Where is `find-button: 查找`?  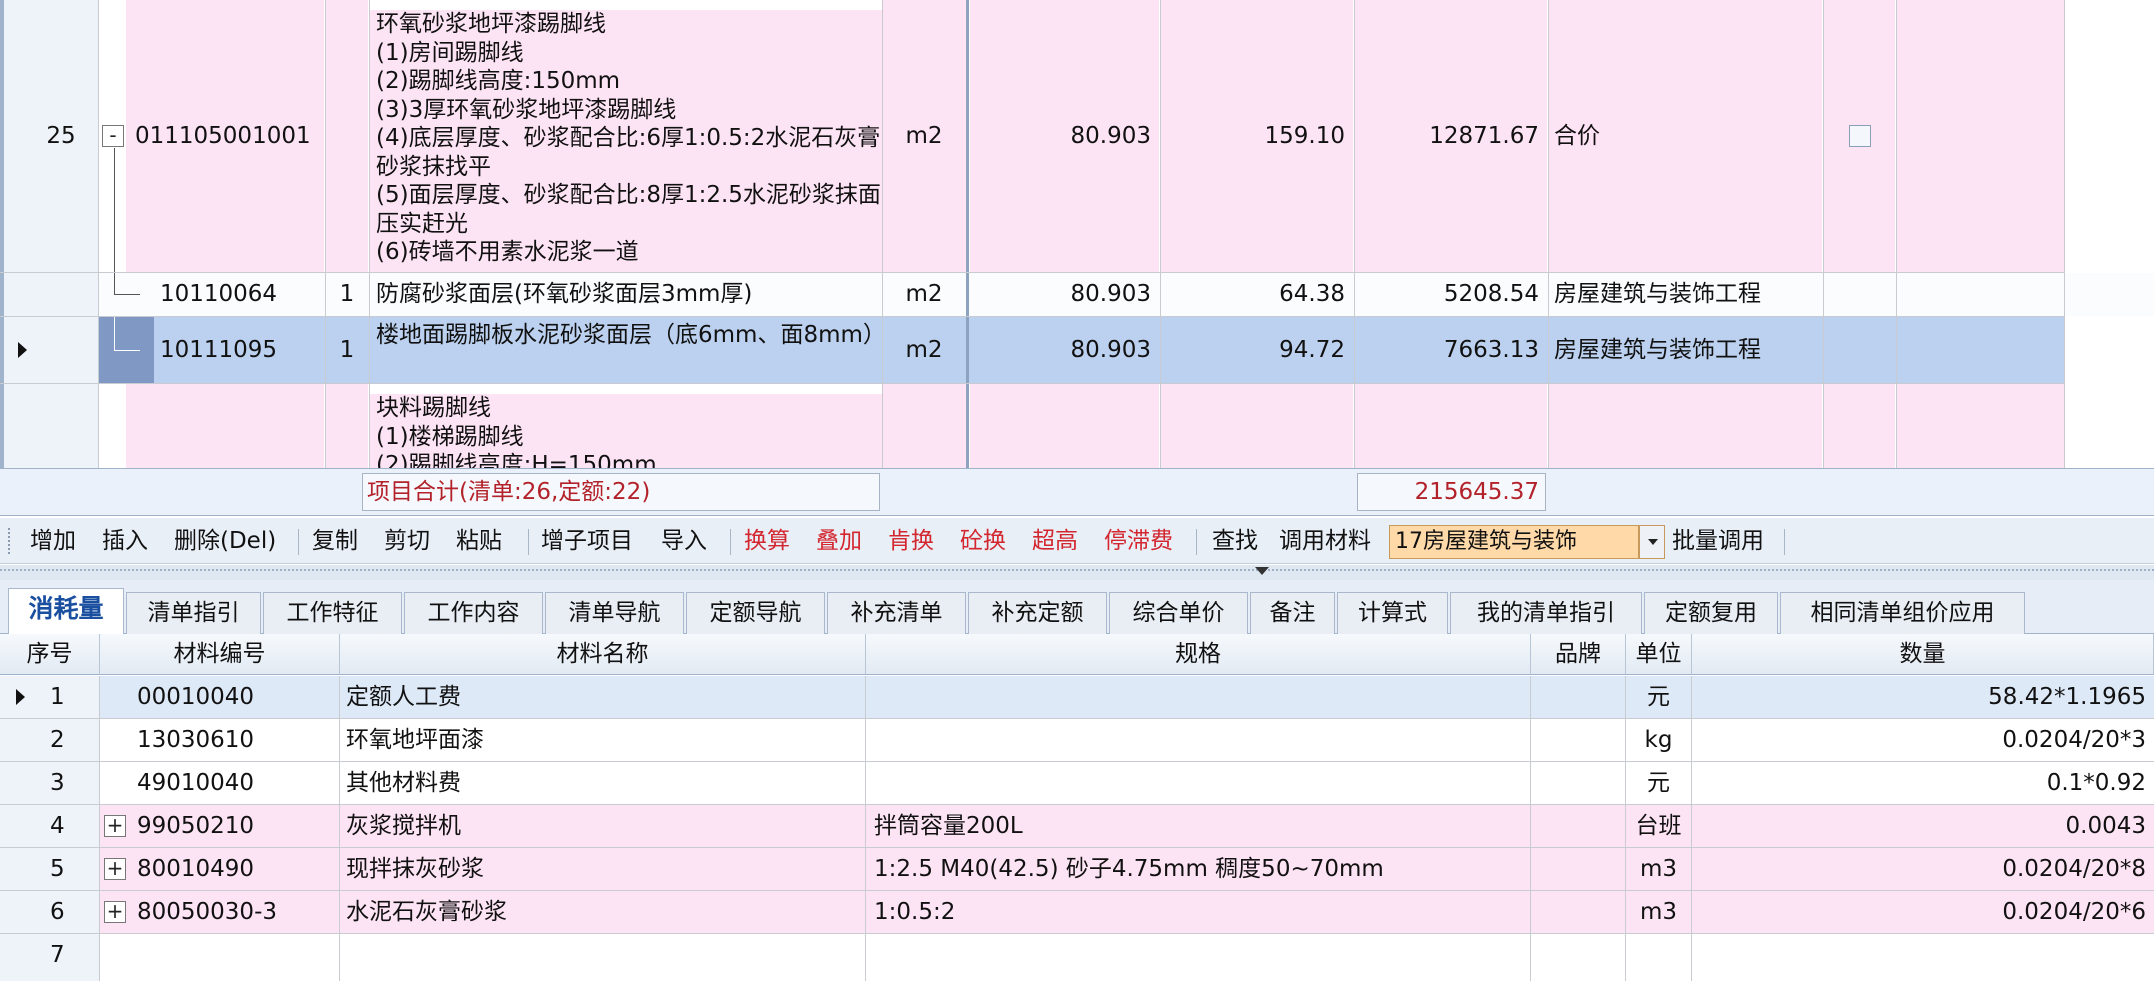
find-button: 查找 is located at coordinates (1235, 541).